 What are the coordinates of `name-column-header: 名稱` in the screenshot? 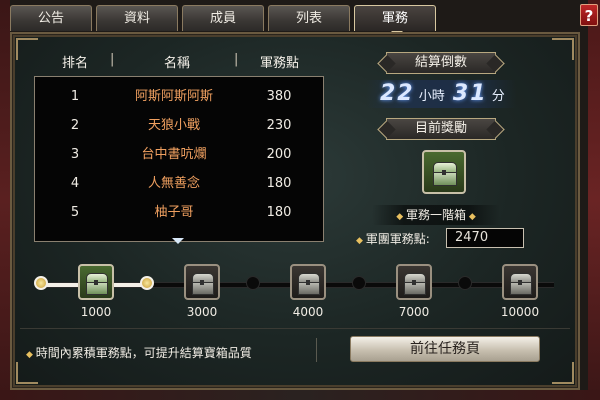 It's located at (177, 63).